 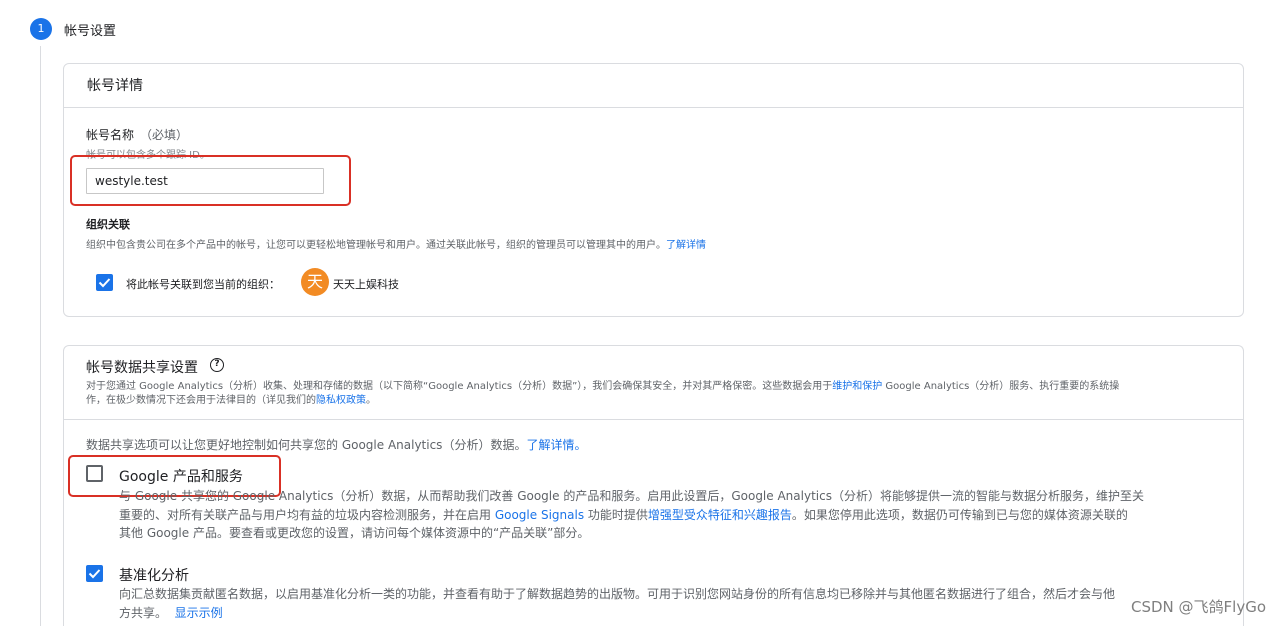 What do you see at coordinates (959, 514) in the screenshot?
I see `gp-line2-text-3: 。如果您停用此选项，数据仍可传输到已与您的媒体资源关联的` at bounding box center [959, 514].